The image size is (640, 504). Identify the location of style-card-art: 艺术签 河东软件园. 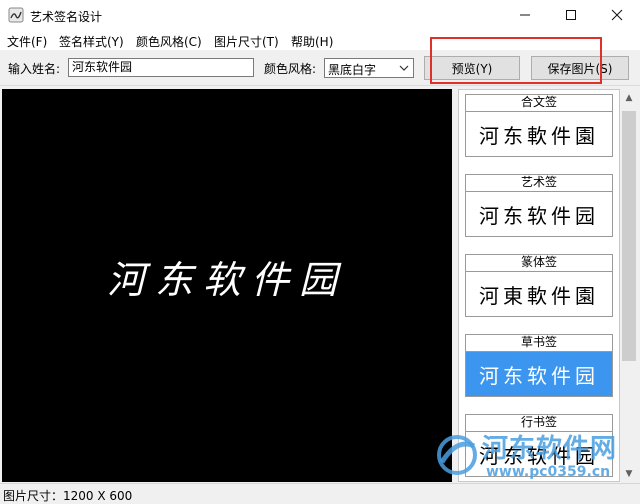
(539, 205).